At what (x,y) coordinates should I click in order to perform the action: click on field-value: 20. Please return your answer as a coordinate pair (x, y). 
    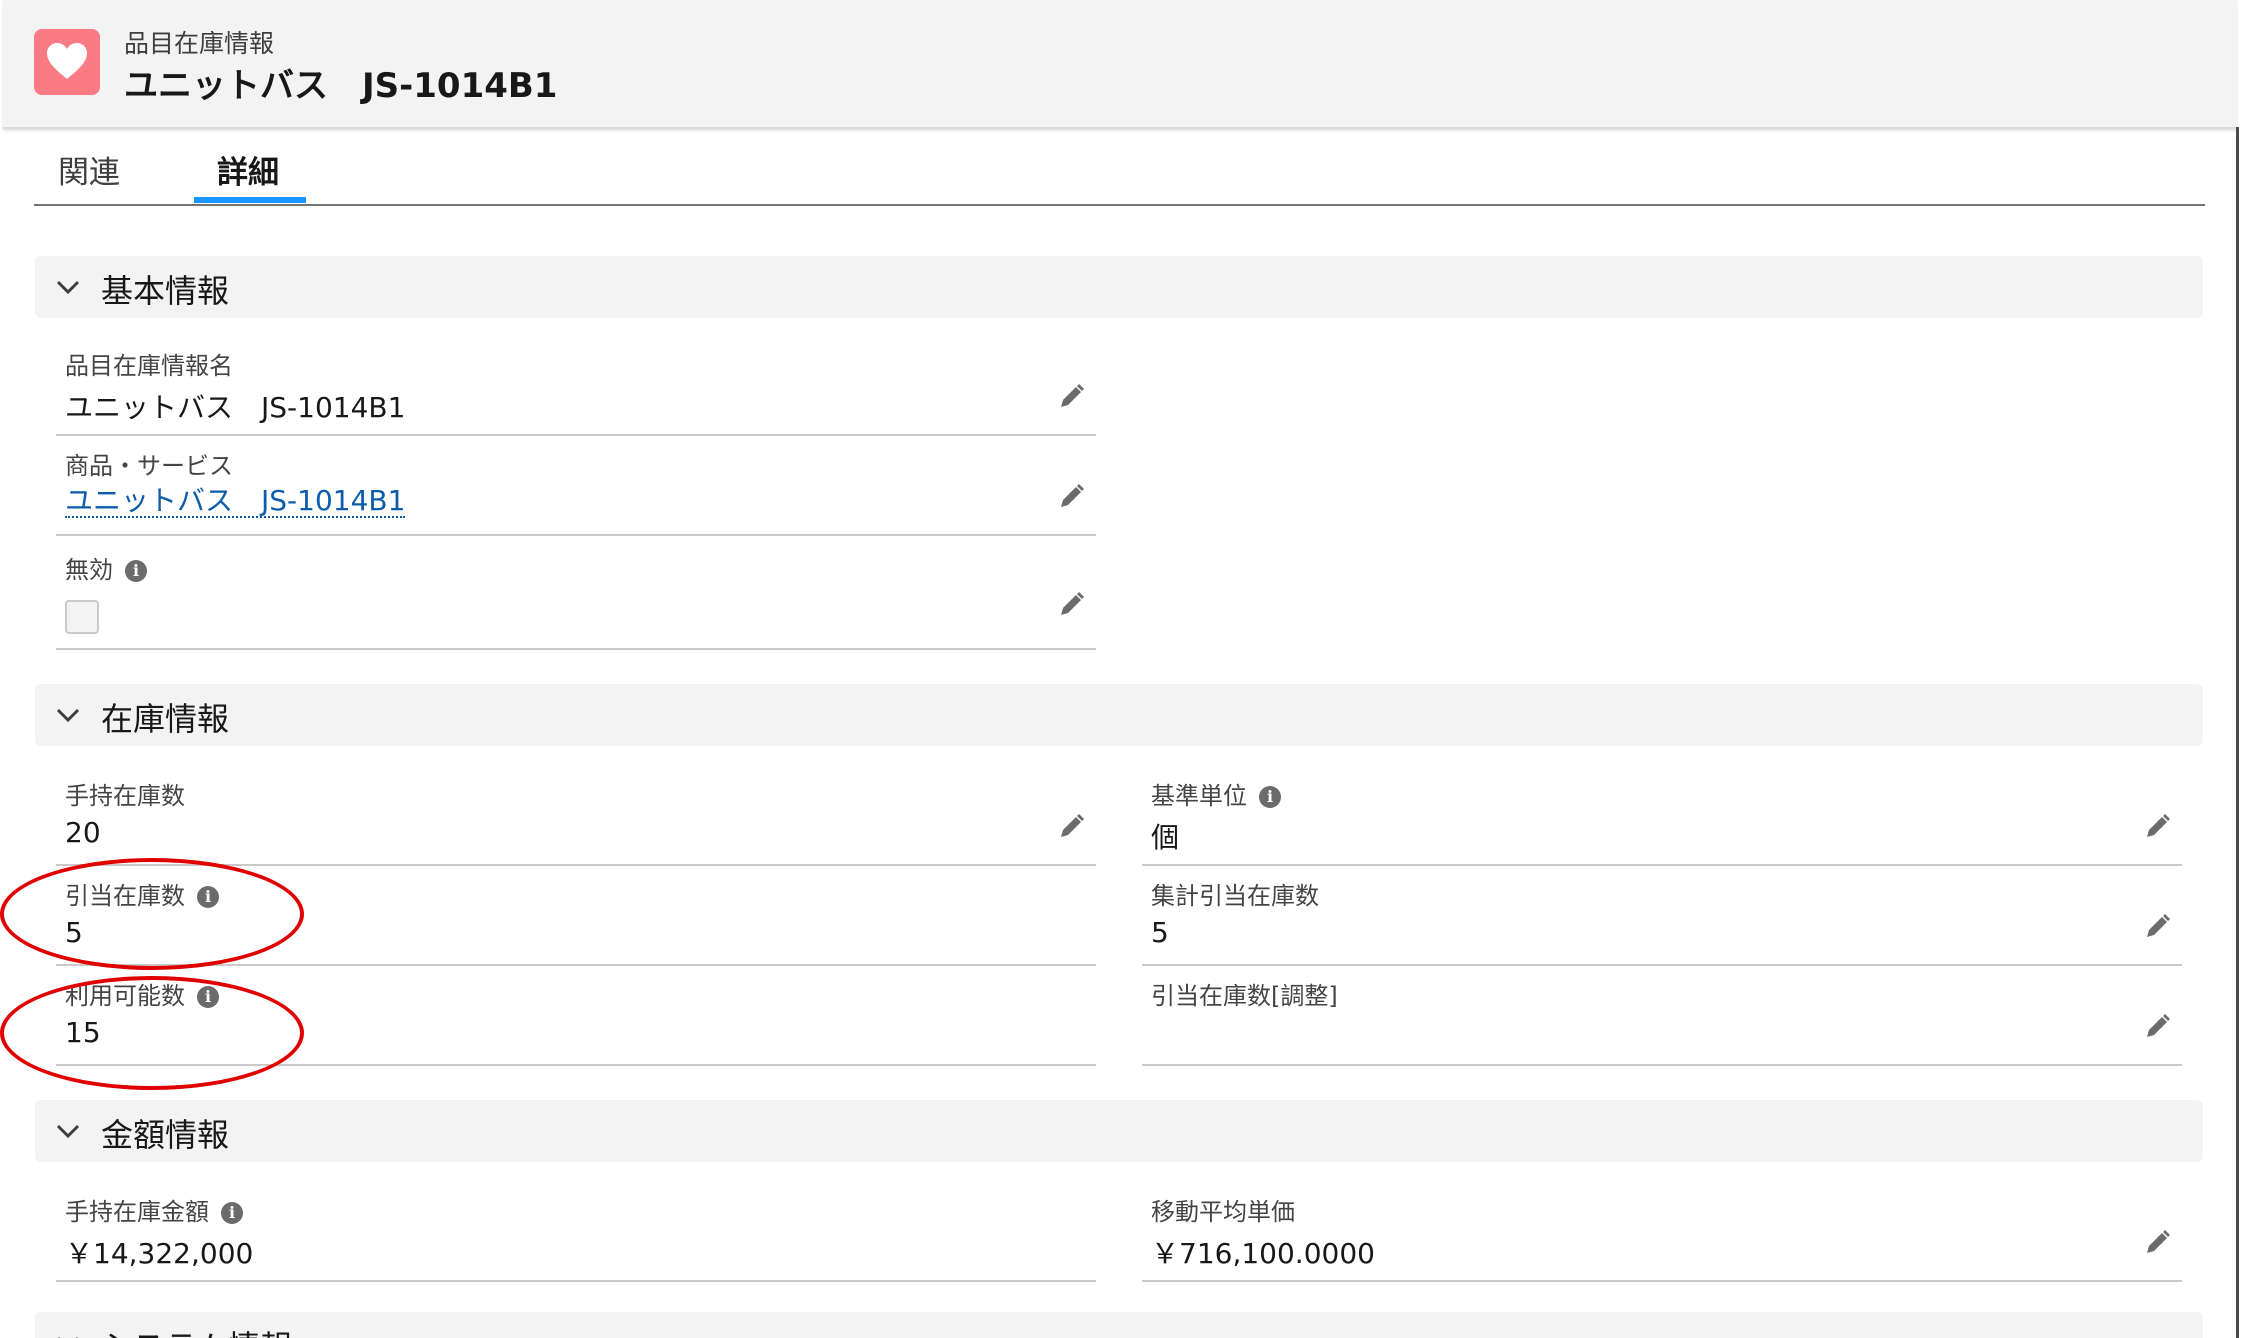
    Looking at the image, I should click on (83, 832).